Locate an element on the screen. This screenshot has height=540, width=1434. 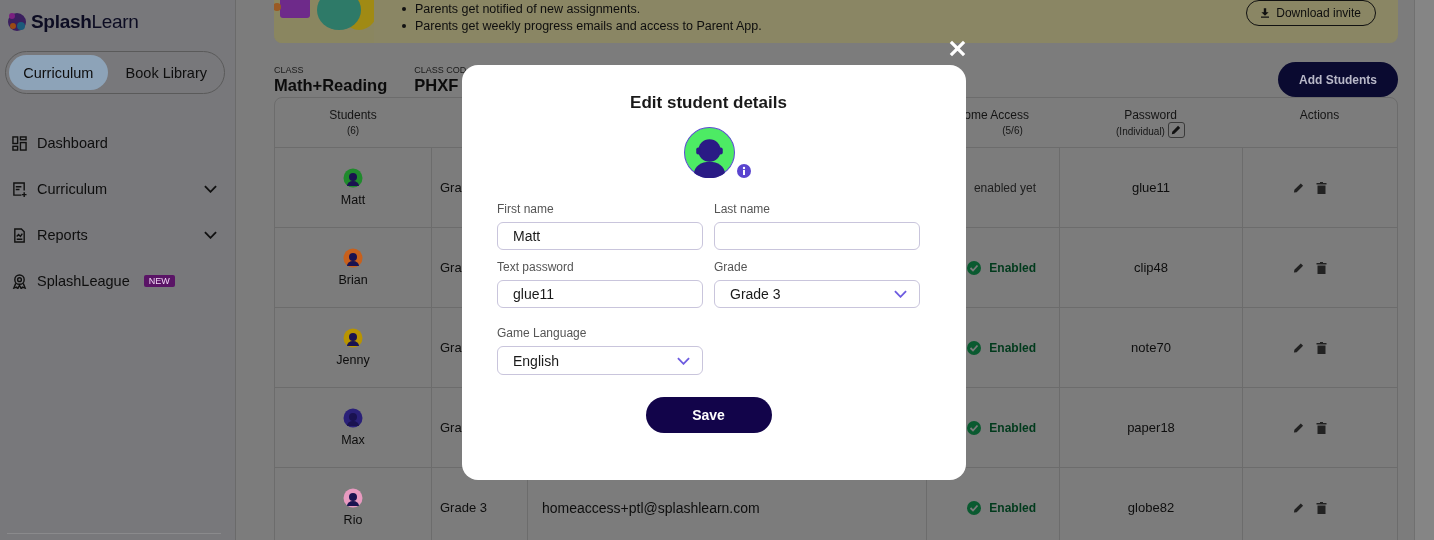
add-students-button: Add Students is located at coordinates (1338, 79).